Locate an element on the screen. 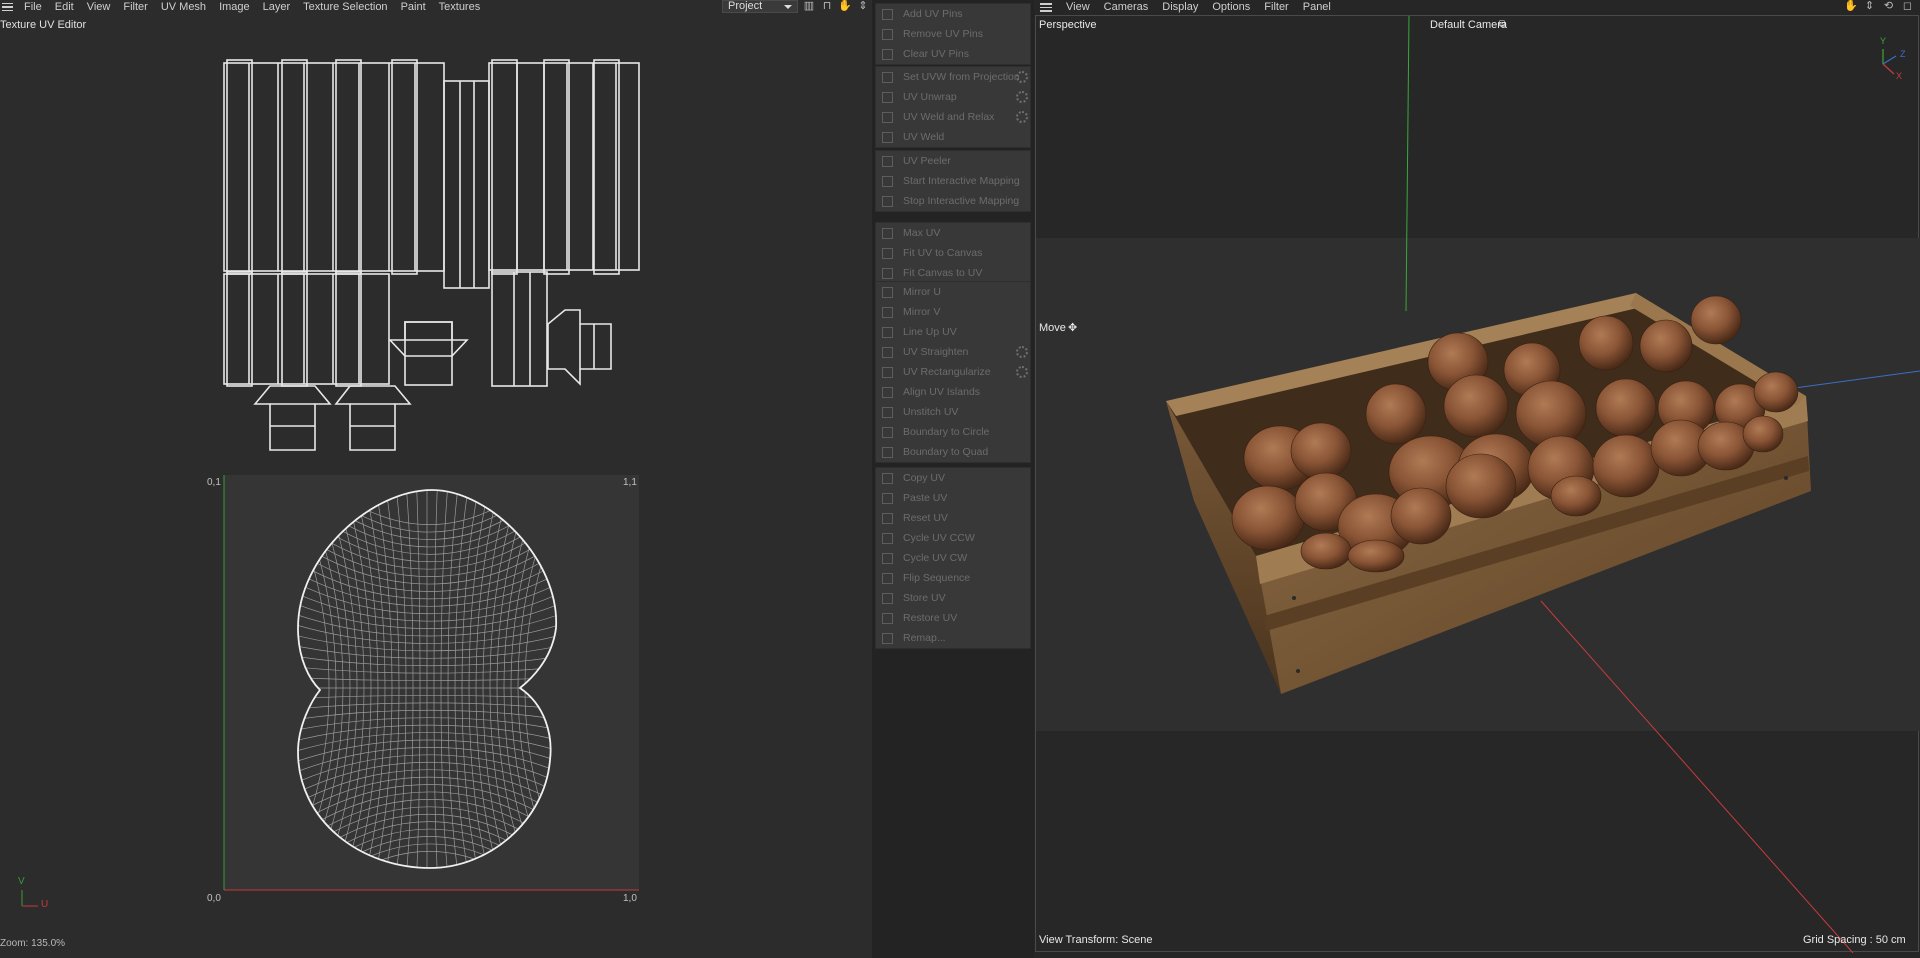 This screenshot has height=958, width=1920. command-clear-uv-pins: Clear UV Pins is located at coordinates (953, 54).